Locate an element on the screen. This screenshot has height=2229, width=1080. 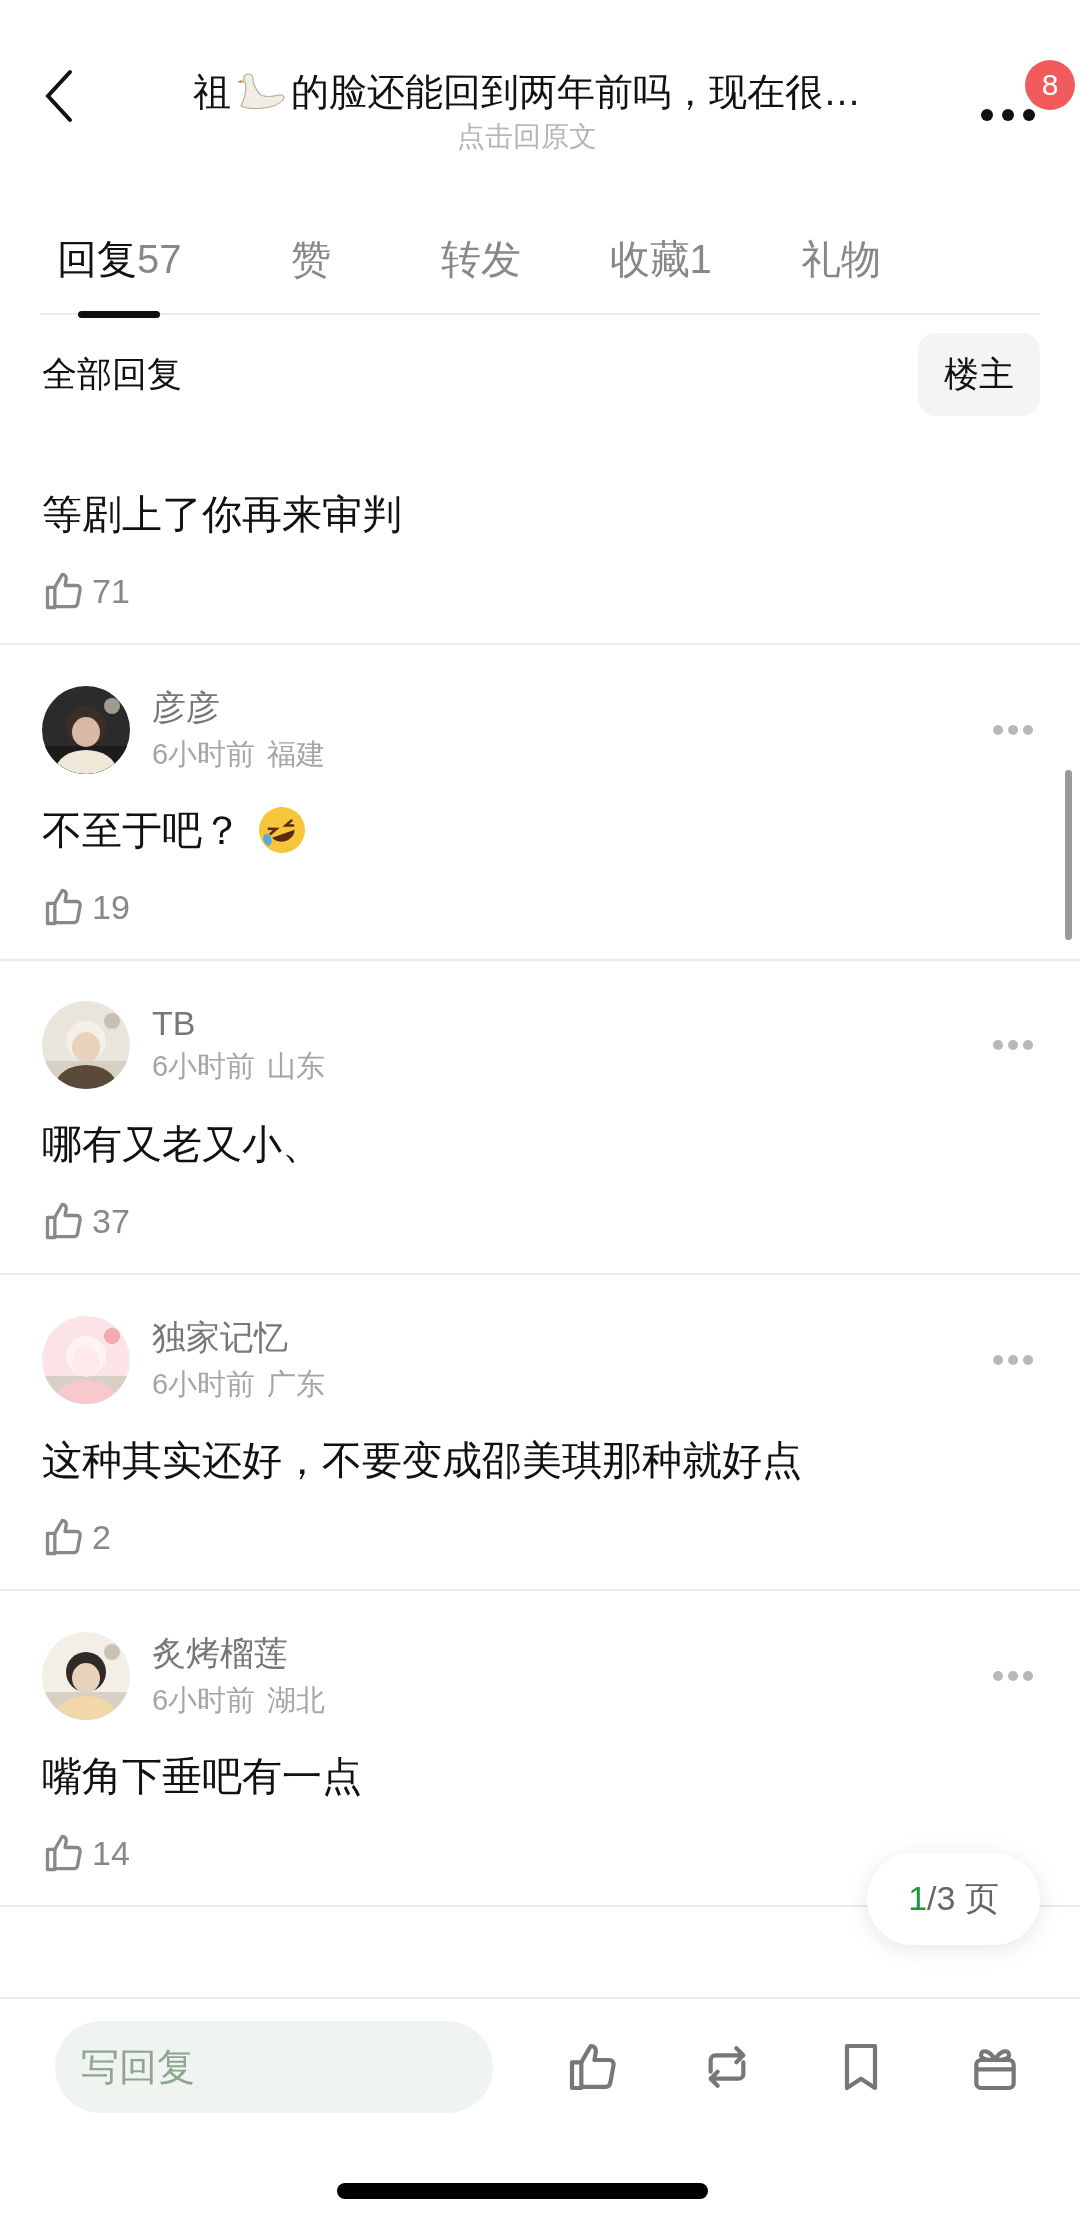
comment-text: 嘴角下垂吧有一点 is located at coordinates (202, 1776).